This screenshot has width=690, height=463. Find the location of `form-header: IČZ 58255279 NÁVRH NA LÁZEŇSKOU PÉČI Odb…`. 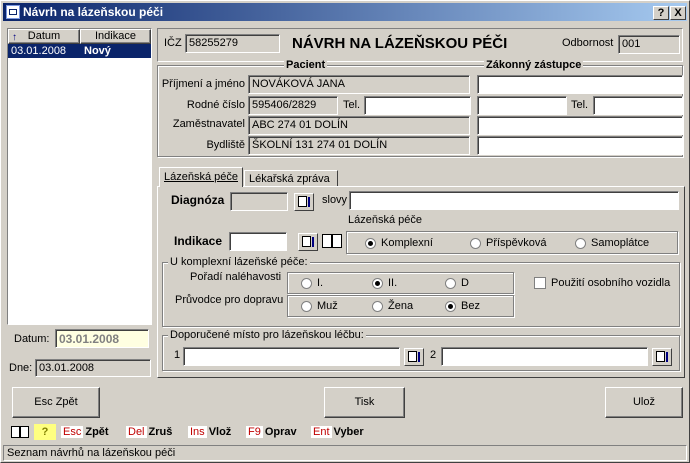

form-header: IČZ 58255279 NÁVRH NA LÁZEŇSKOU PÉČI Odb… is located at coordinates (420, 45).